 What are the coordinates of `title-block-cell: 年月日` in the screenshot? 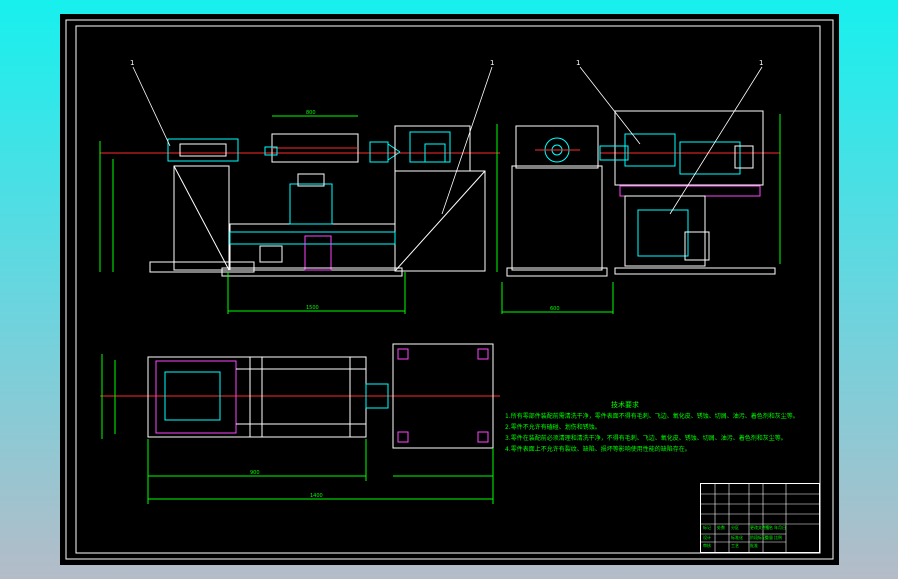 It's located at (780, 527).